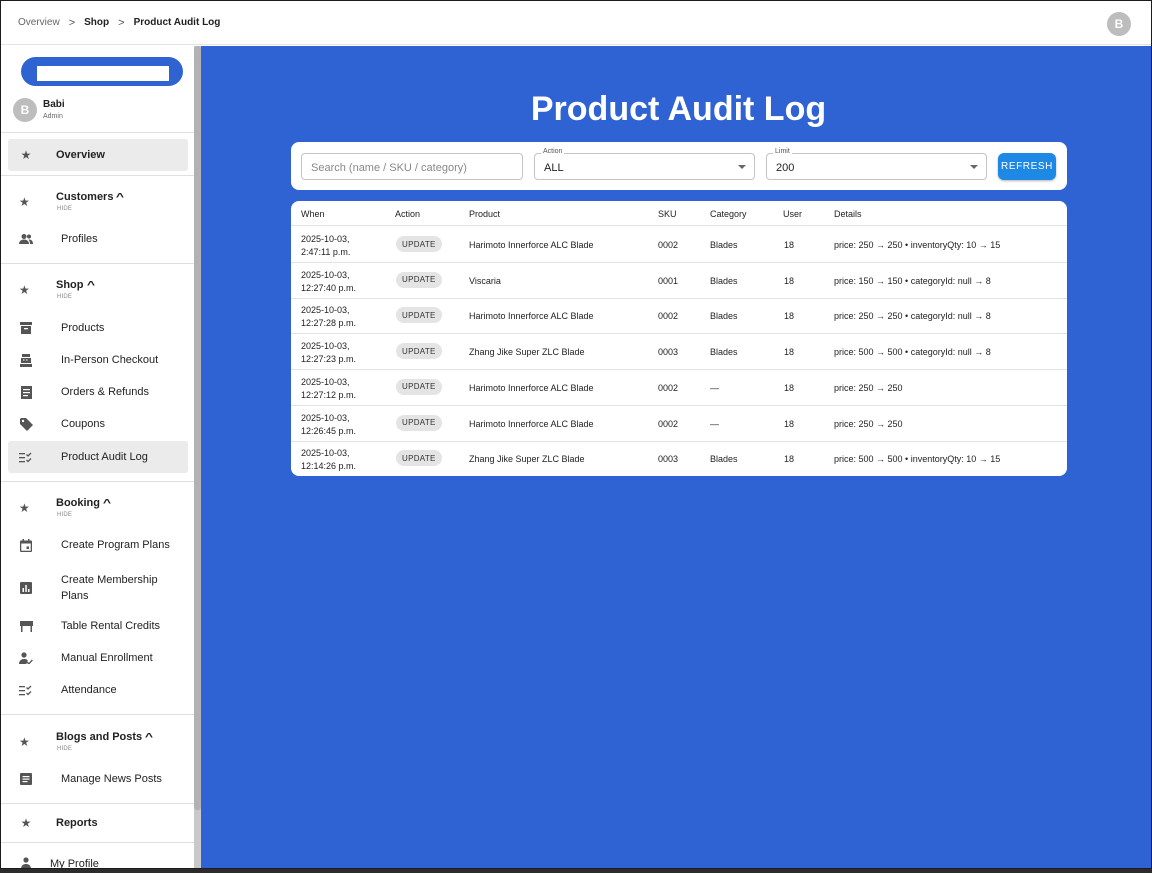 This screenshot has width=1152, height=873. I want to click on column-header-sku: SKU, so click(667, 214).